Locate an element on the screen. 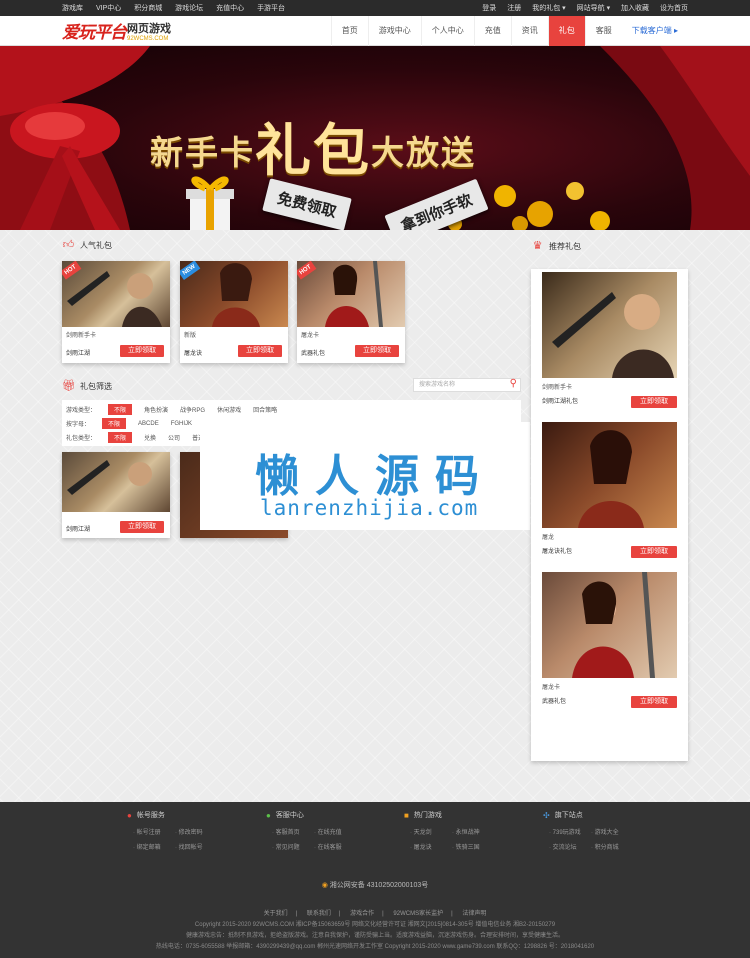  footer-link: 积分商城 is located at coordinates (612, 846).